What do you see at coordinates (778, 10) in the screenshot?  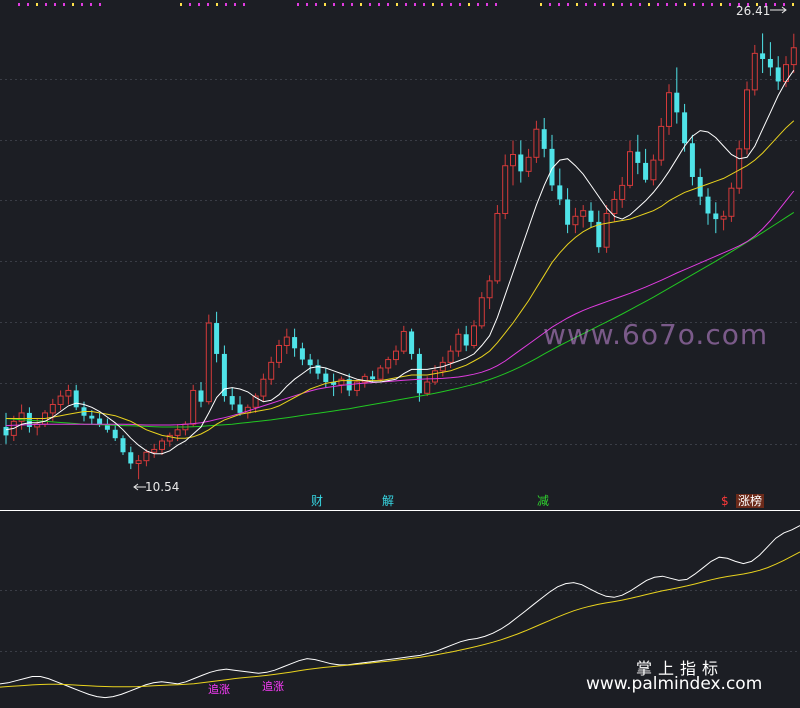 I see `high-arrow-icon` at bounding box center [778, 10].